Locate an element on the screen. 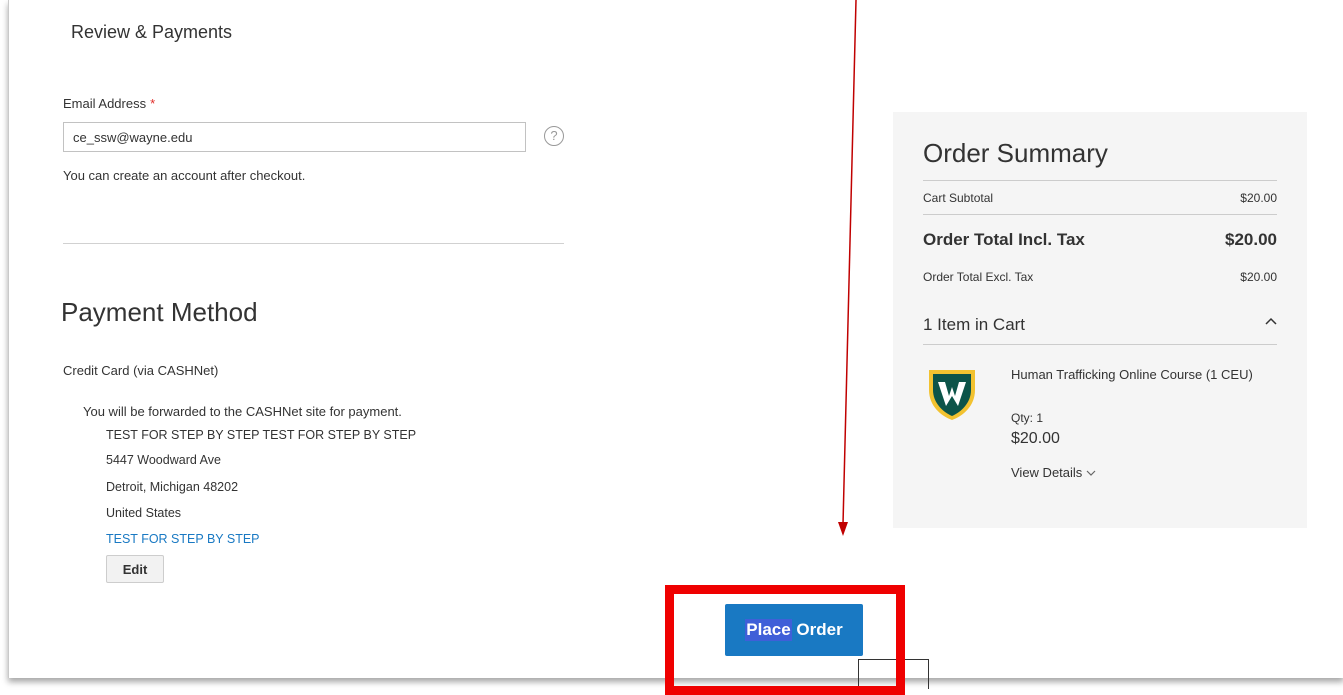 The height and width of the screenshot is (695, 1343). email-label: Email Address * is located at coordinates (109, 103).